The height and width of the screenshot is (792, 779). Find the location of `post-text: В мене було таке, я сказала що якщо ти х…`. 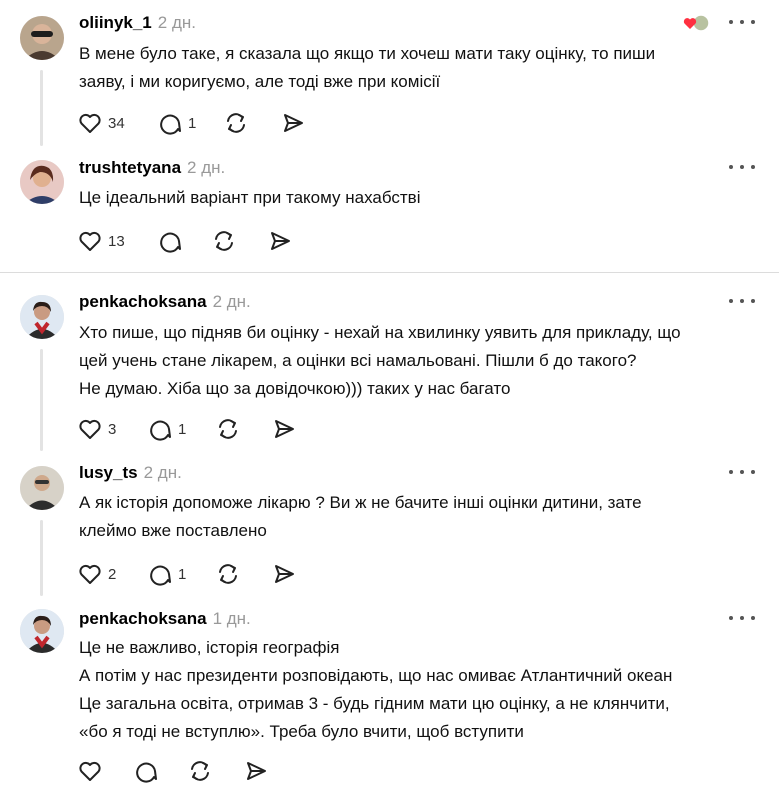

post-text: В мене було таке, я сказала що якщо ти х… is located at coordinates (367, 67).